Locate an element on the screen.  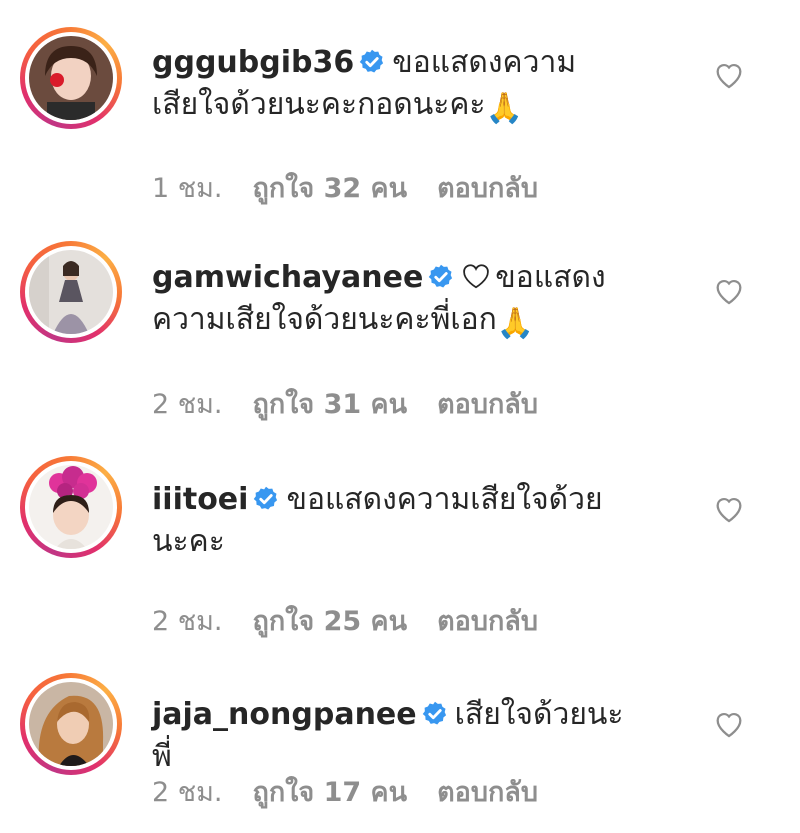
white-heart-emoji-icon is located at coordinates (476, 276).